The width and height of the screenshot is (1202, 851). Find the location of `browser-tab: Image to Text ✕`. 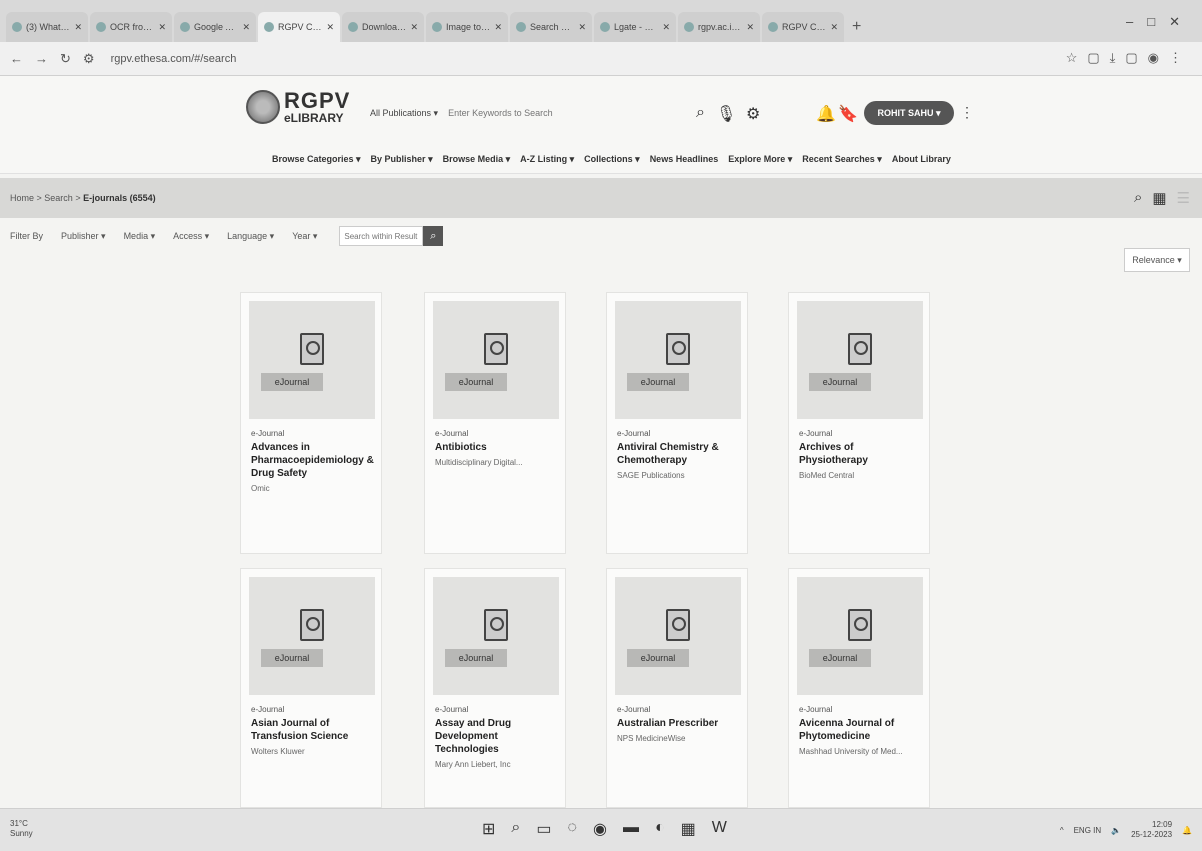

browser-tab: Image to Text ✕ is located at coordinates (467, 27).